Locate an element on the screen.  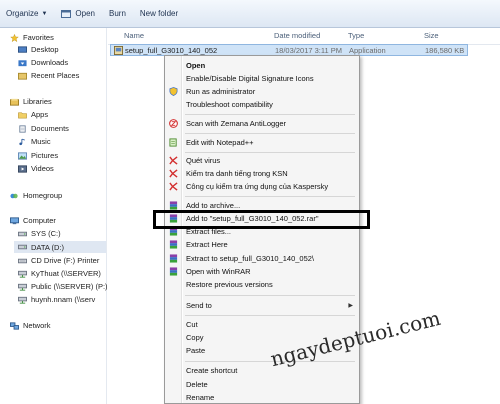
sidebar-item-kythuat: KyThuat (\\SERVER) is located at coordinates (59, 273).